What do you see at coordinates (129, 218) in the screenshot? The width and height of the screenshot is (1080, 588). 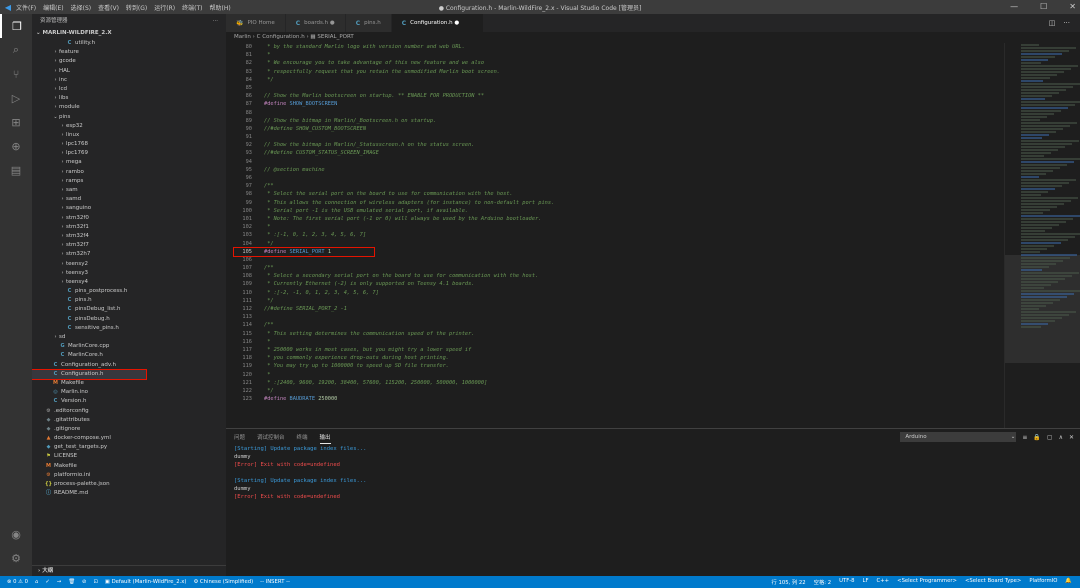 I see `tree-folder: › stm32f0` at bounding box center [129, 218].